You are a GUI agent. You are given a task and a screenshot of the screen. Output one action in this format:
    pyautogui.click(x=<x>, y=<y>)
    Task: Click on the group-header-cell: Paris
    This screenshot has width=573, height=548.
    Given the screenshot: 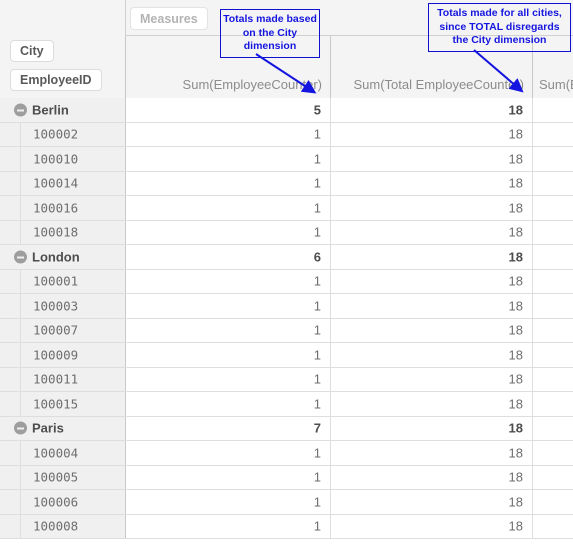 What is the action you would take?
    pyautogui.click(x=63, y=428)
    